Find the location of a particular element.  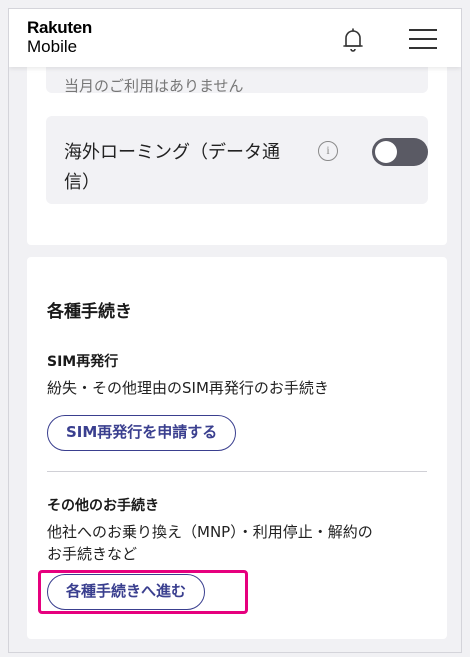

other-procedures-description-line1: 他社へのお乗り換え（MNP）・利用停止・解約の is located at coordinates (210, 532).